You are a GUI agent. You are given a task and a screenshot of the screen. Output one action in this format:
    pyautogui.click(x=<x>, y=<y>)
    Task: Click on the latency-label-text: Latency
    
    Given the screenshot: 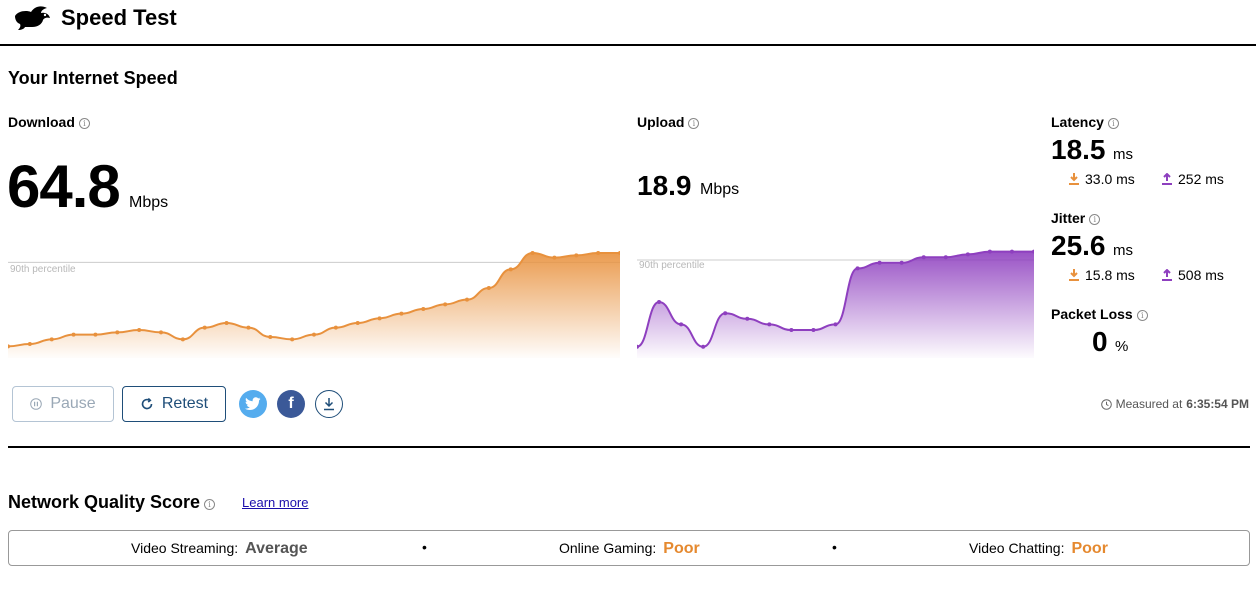 What is the action you would take?
    pyautogui.click(x=1077, y=122)
    